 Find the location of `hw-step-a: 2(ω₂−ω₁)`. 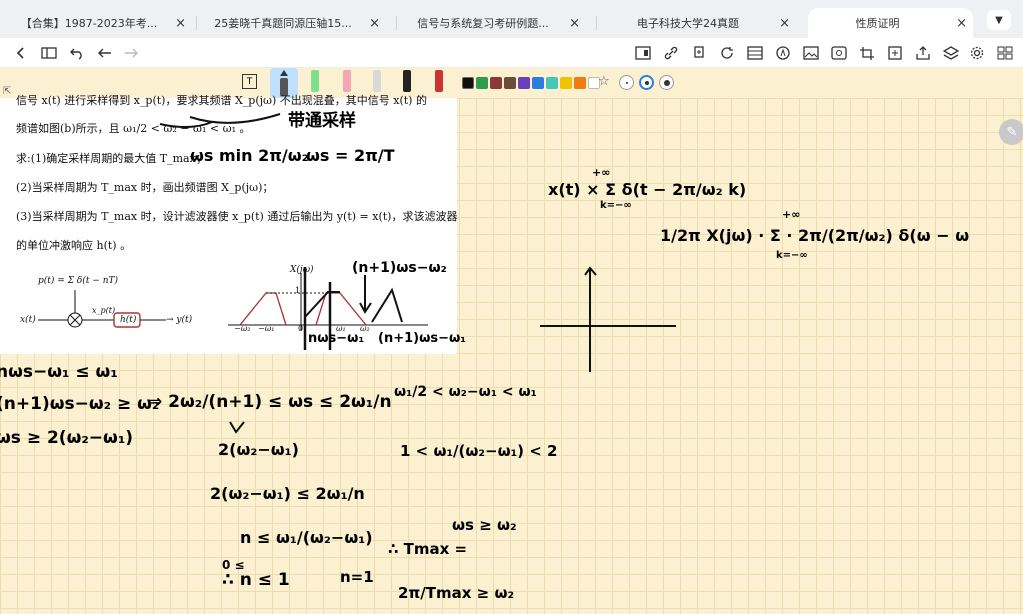

hw-step-a: 2(ω₂−ω₁) is located at coordinates (258, 449).